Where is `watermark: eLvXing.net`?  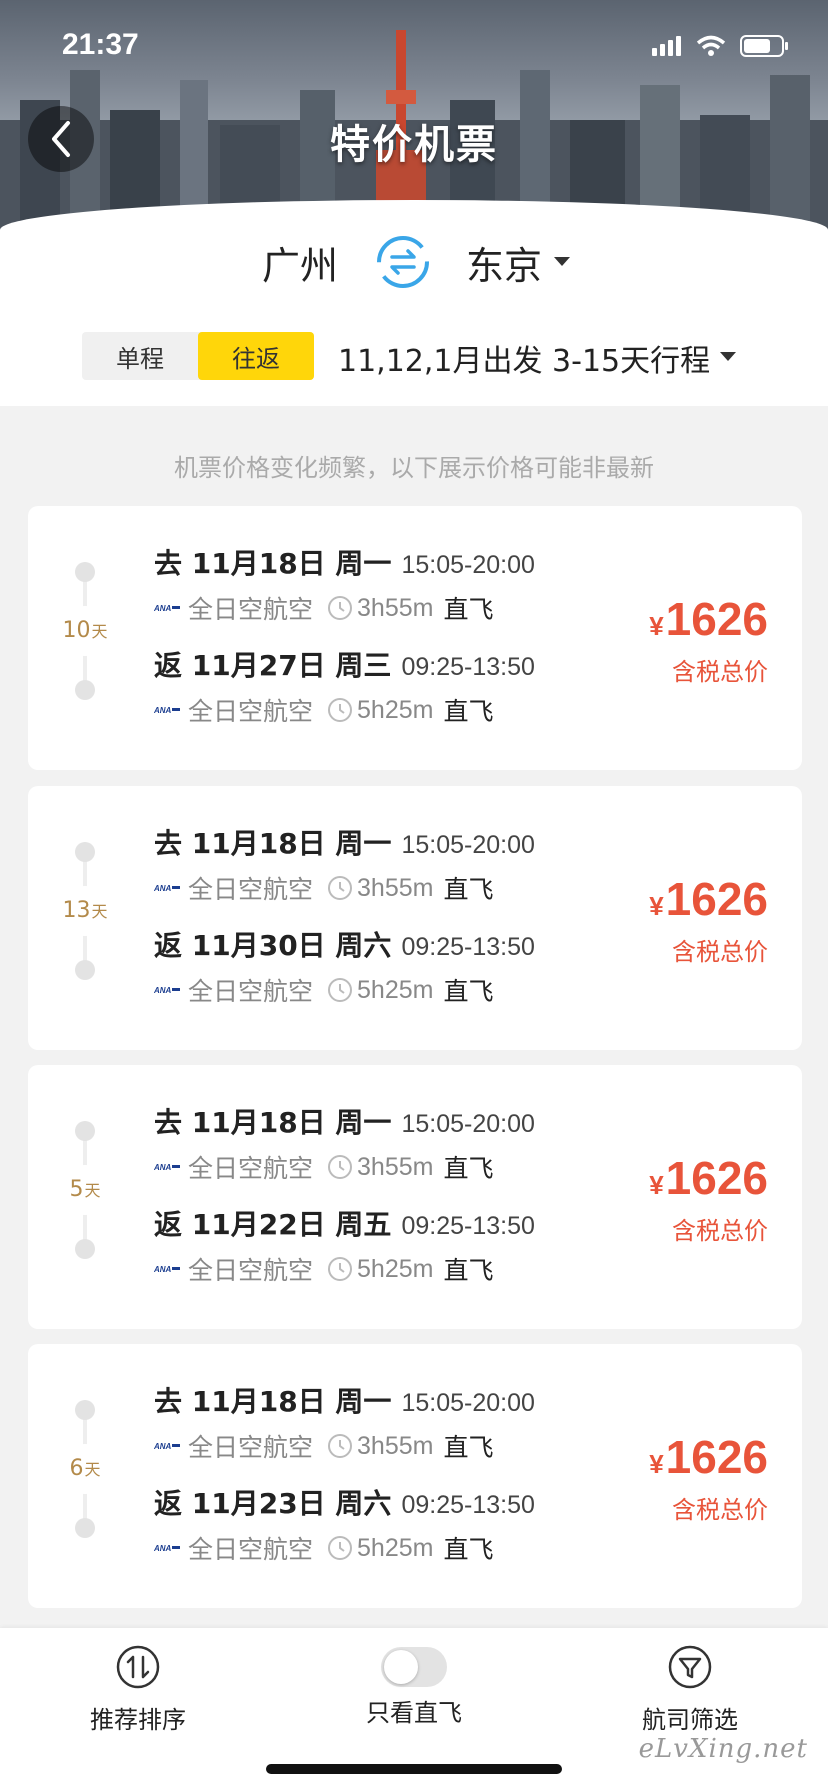 watermark: eLvXing.net is located at coordinates (723, 1749).